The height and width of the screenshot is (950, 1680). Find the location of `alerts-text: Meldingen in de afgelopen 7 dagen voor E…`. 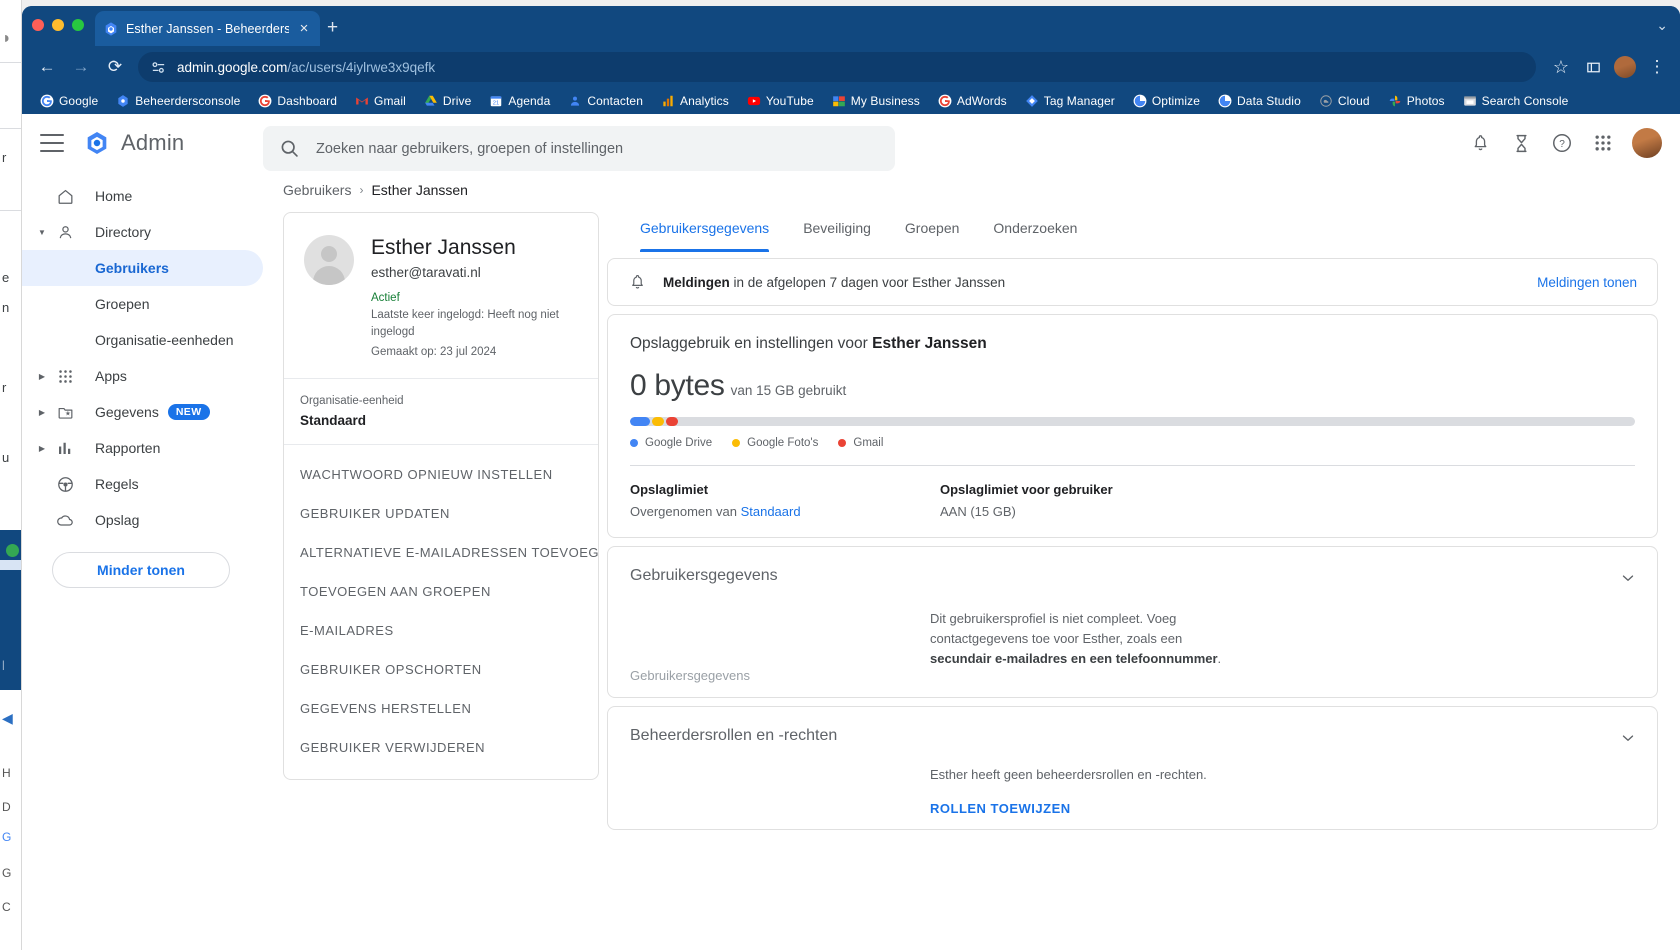

alerts-text: Meldingen in de afgelopen 7 dagen voor E… is located at coordinates (1100, 282).